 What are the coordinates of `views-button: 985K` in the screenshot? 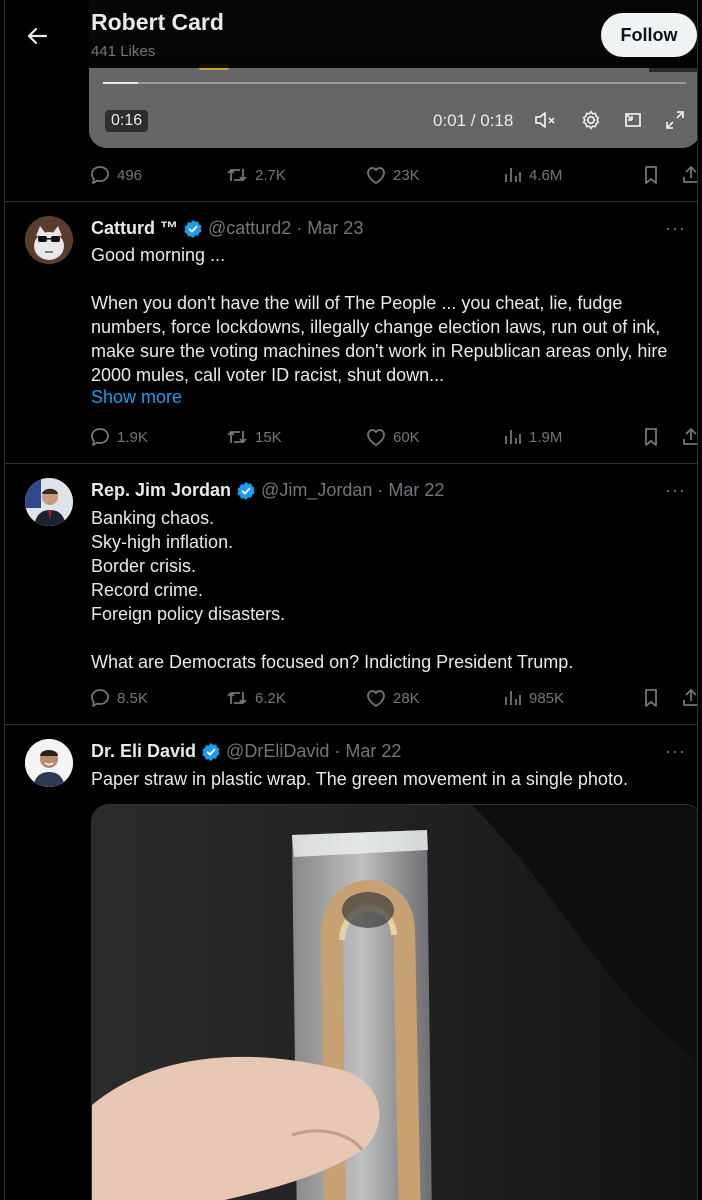 It's located at (533, 698).